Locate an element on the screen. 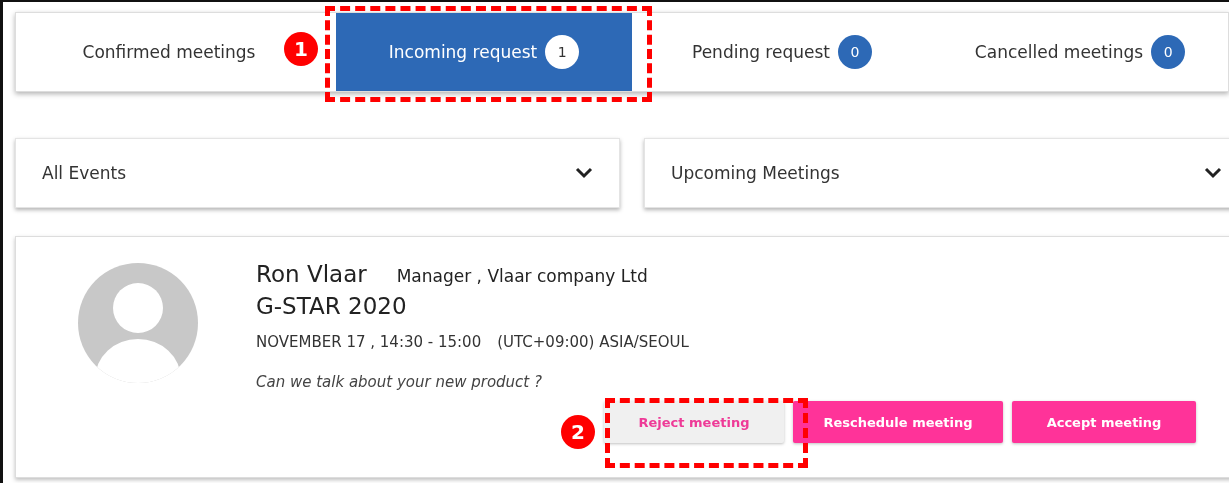 This screenshot has width=1229, height=483. timezone: (UTC+09:00) ASIA/SEOUL is located at coordinates (593, 342).